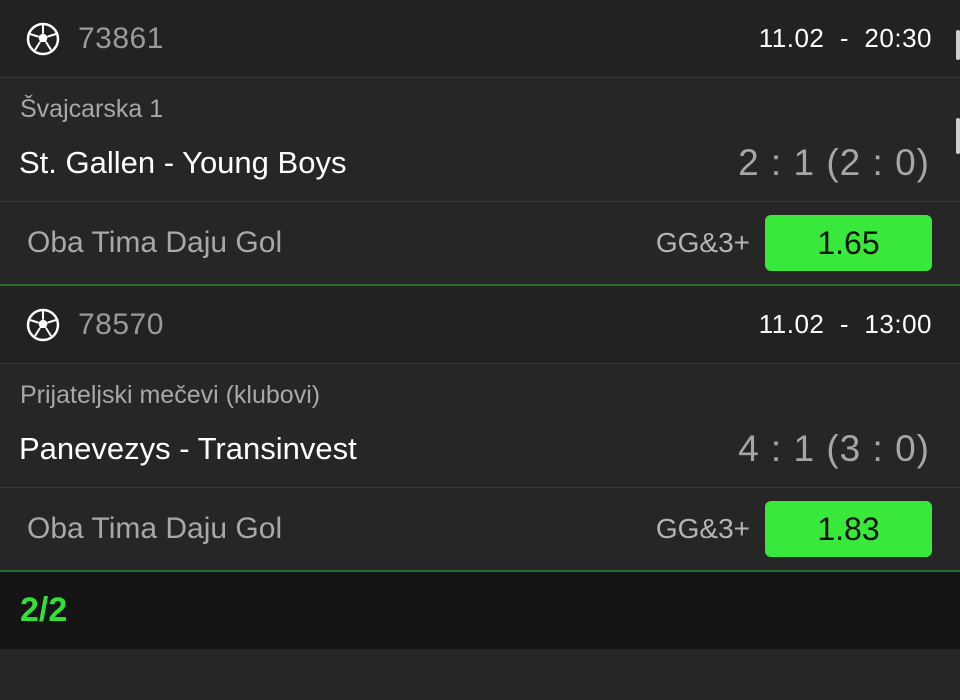 The image size is (960, 700). Describe the element at coordinates (480, 387) in the screenshot. I see `league-row: Prijateljski mečevi (klubovi)` at that location.